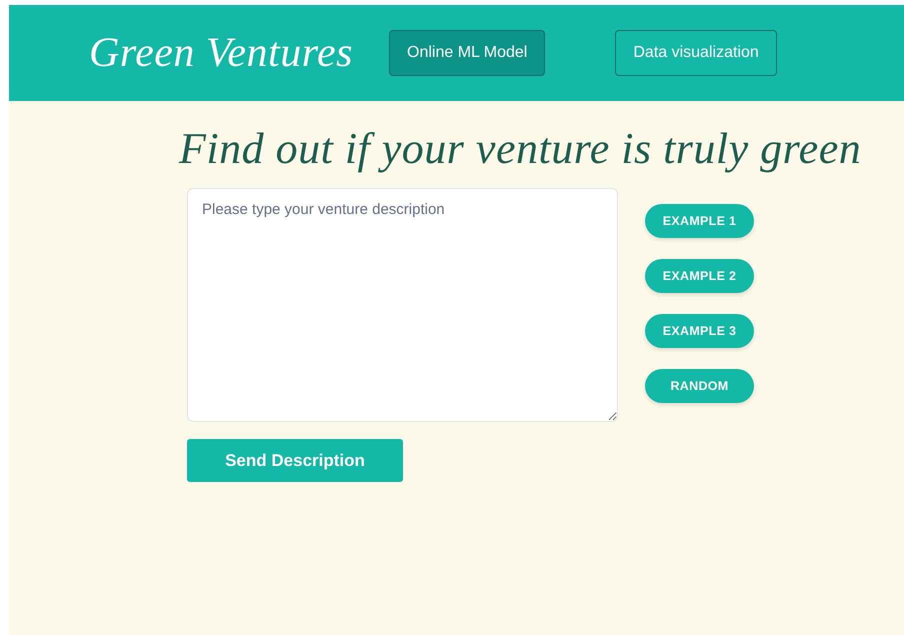 Image resolution: width=904 pixels, height=635 pixels. I want to click on logo: Green Ventures, so click(221, 53).